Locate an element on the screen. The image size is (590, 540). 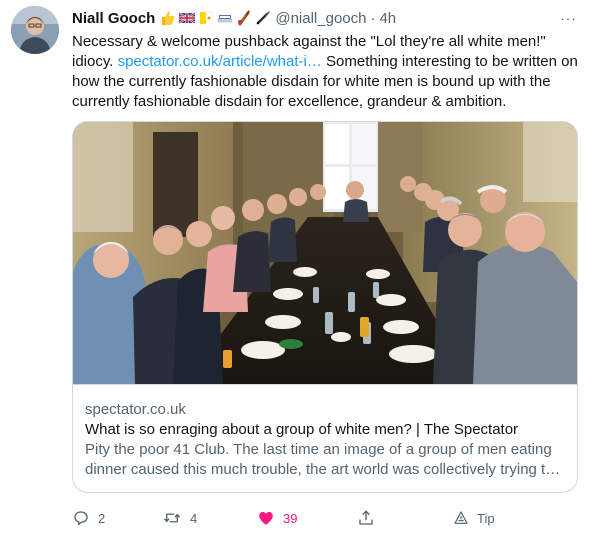
reply-icon is located at coordinates (81, 518).